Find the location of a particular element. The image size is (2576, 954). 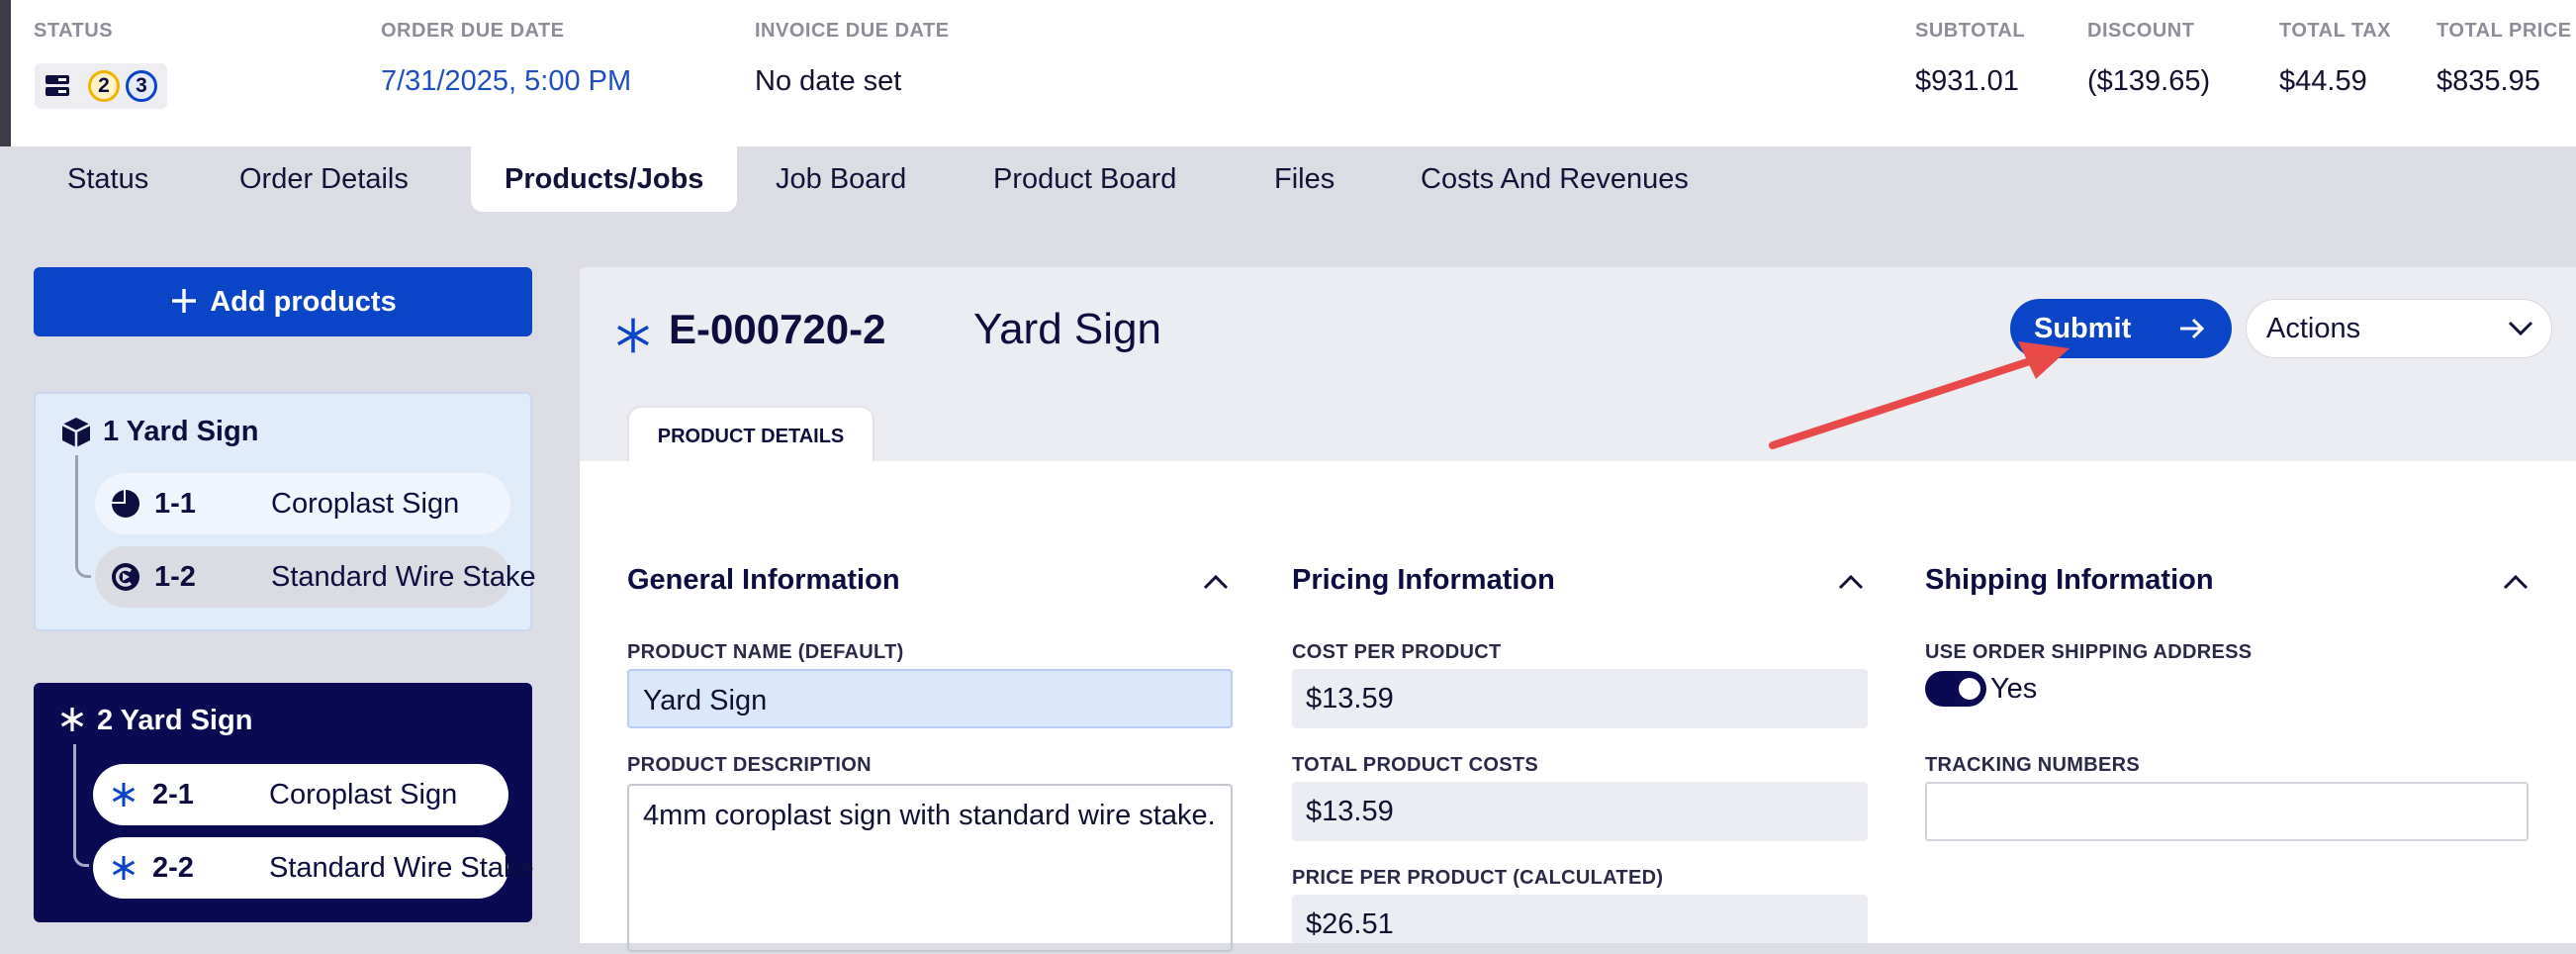

general-information-heading: General Information is located at coordinates (763, 580).